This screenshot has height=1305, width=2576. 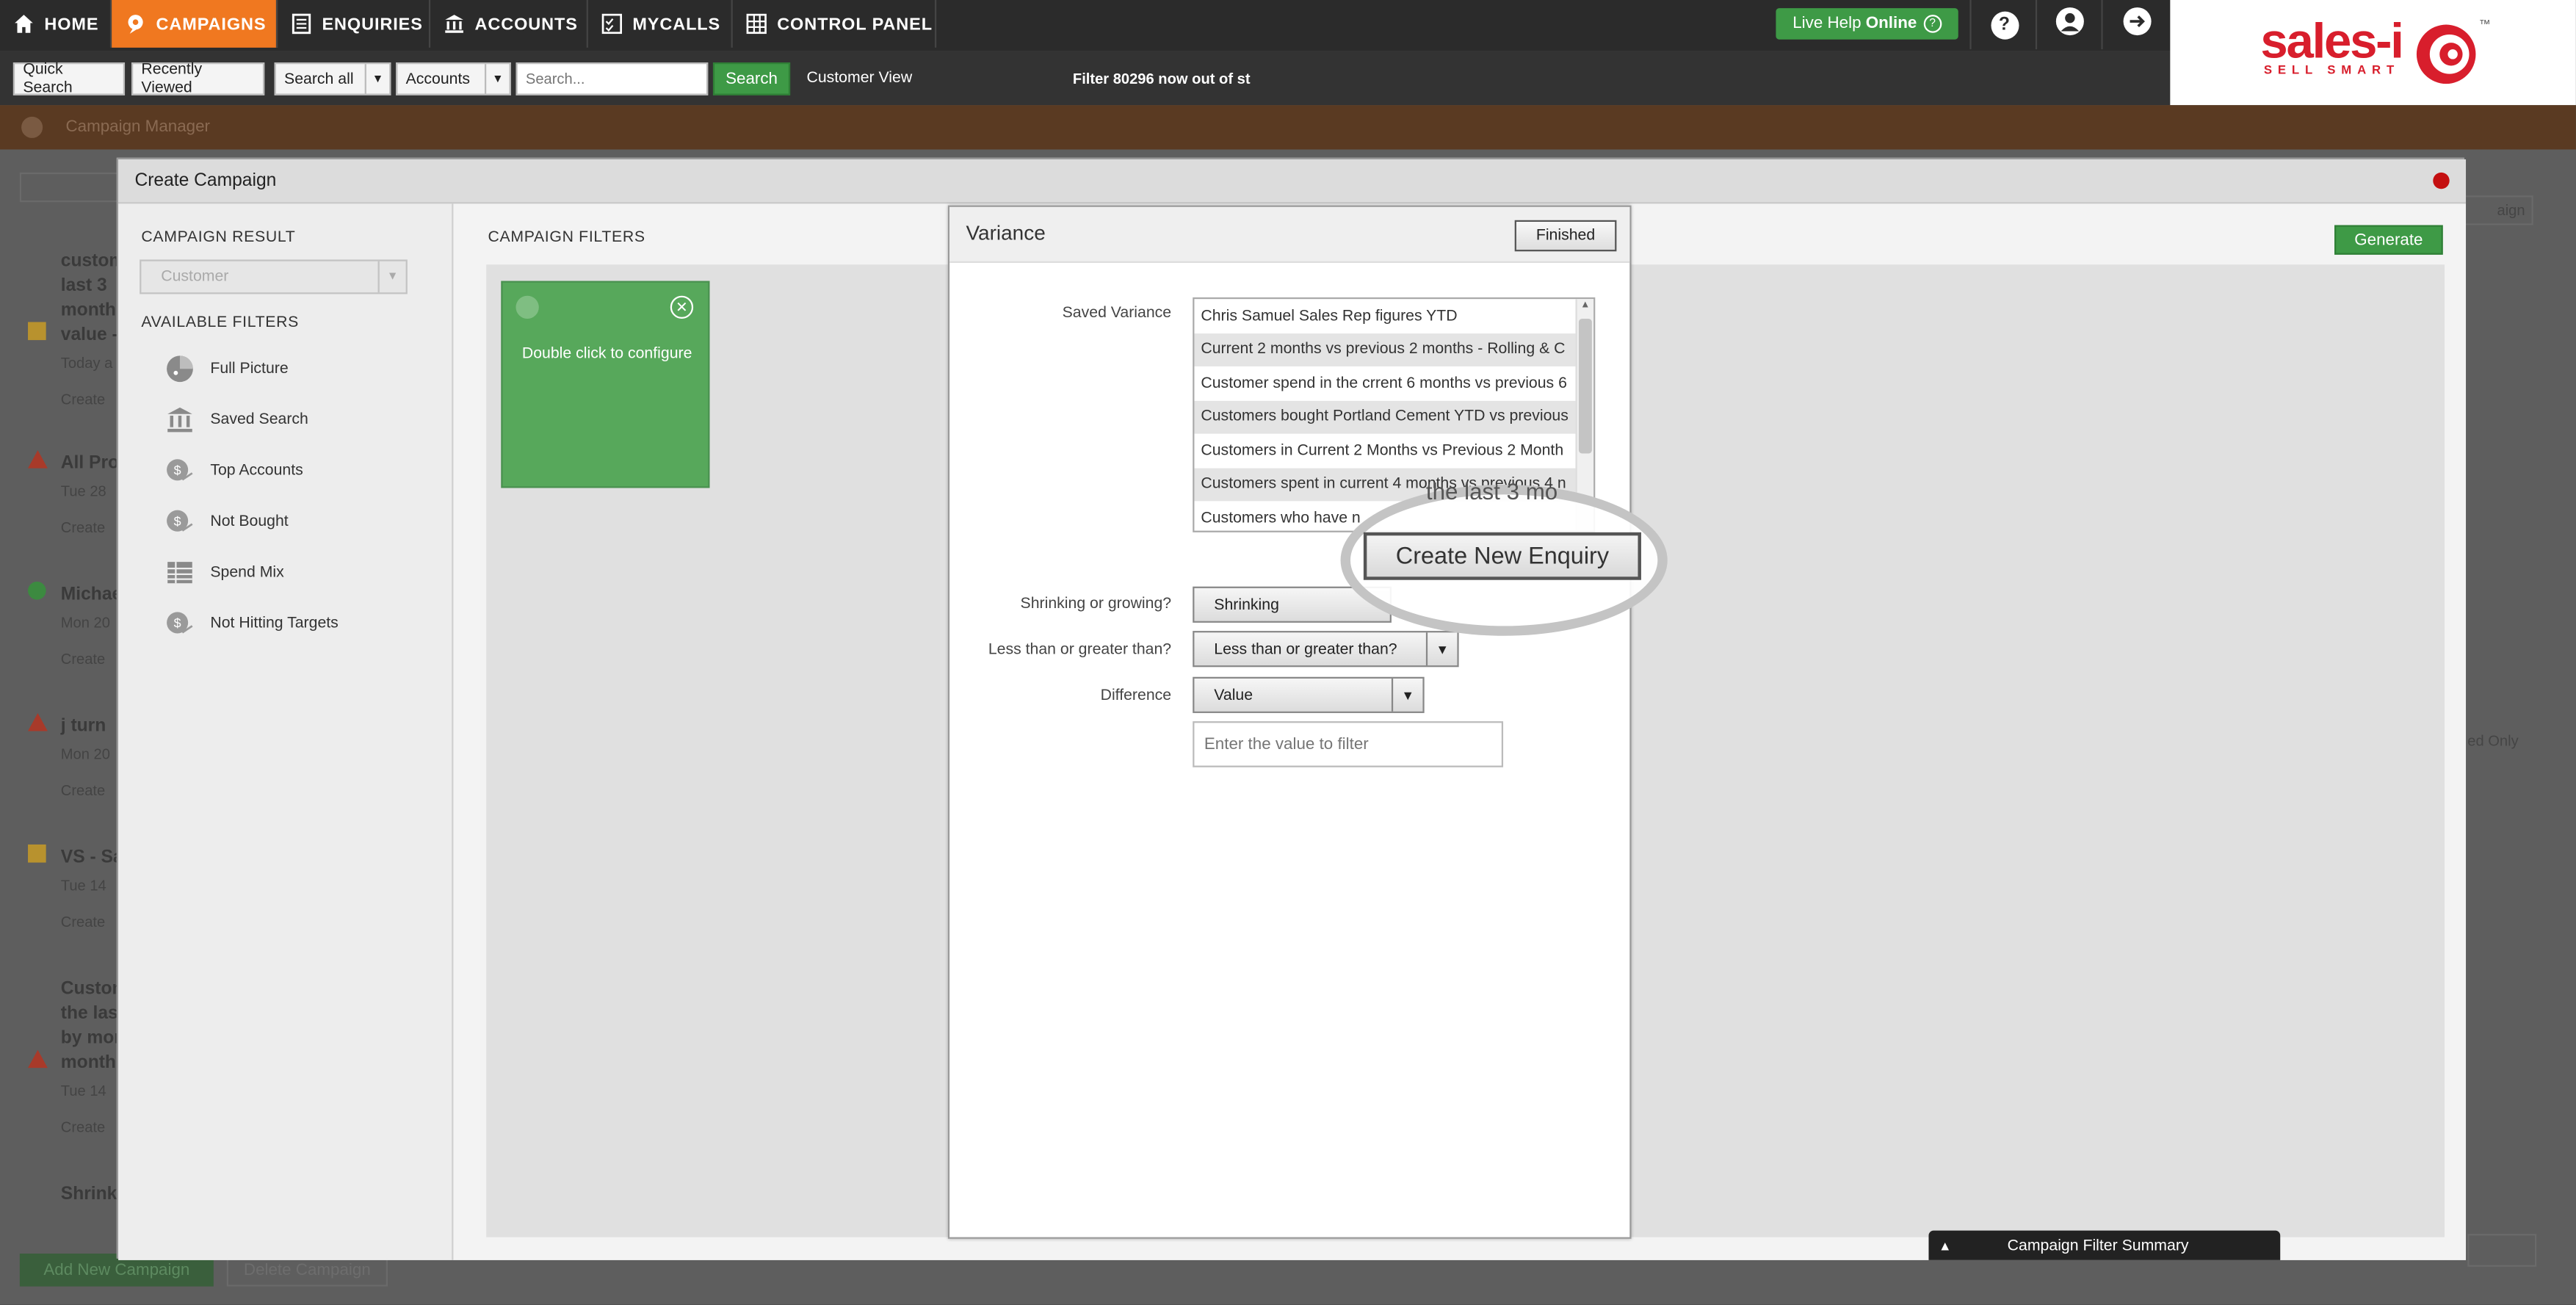 I want to click on shrinking-growing-label: Shrinking or growing?, so click(x=1096, y=603).